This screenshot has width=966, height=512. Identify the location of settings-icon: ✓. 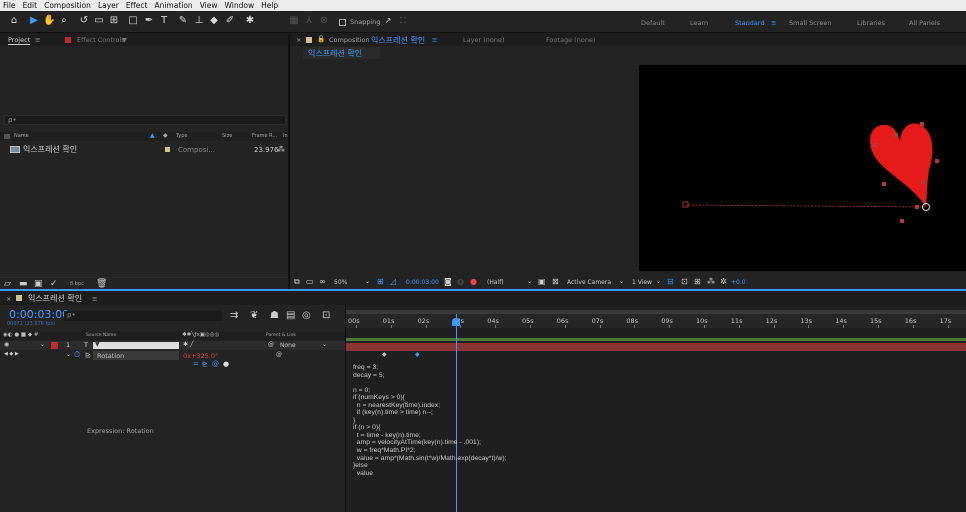
(54, 284).